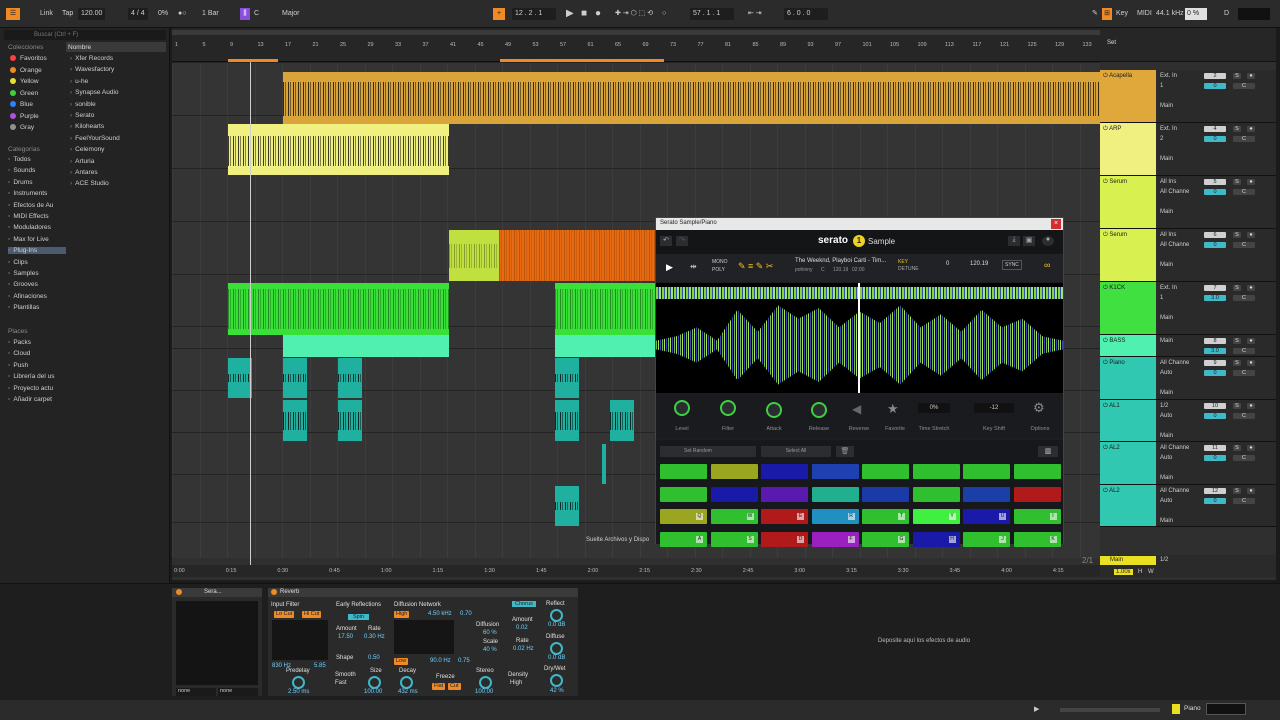 The width and height of the screenshot is (1280, 720). Describe the element at coordinates (1215, 129) in the screenshot. I see `track-number: 4` at that location.